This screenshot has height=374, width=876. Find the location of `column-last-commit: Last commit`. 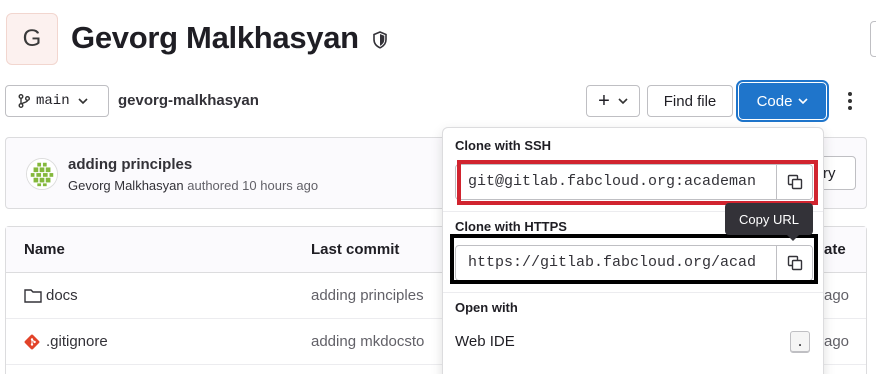

column-last-commit: Last commit is located at coordinates (355, 249).